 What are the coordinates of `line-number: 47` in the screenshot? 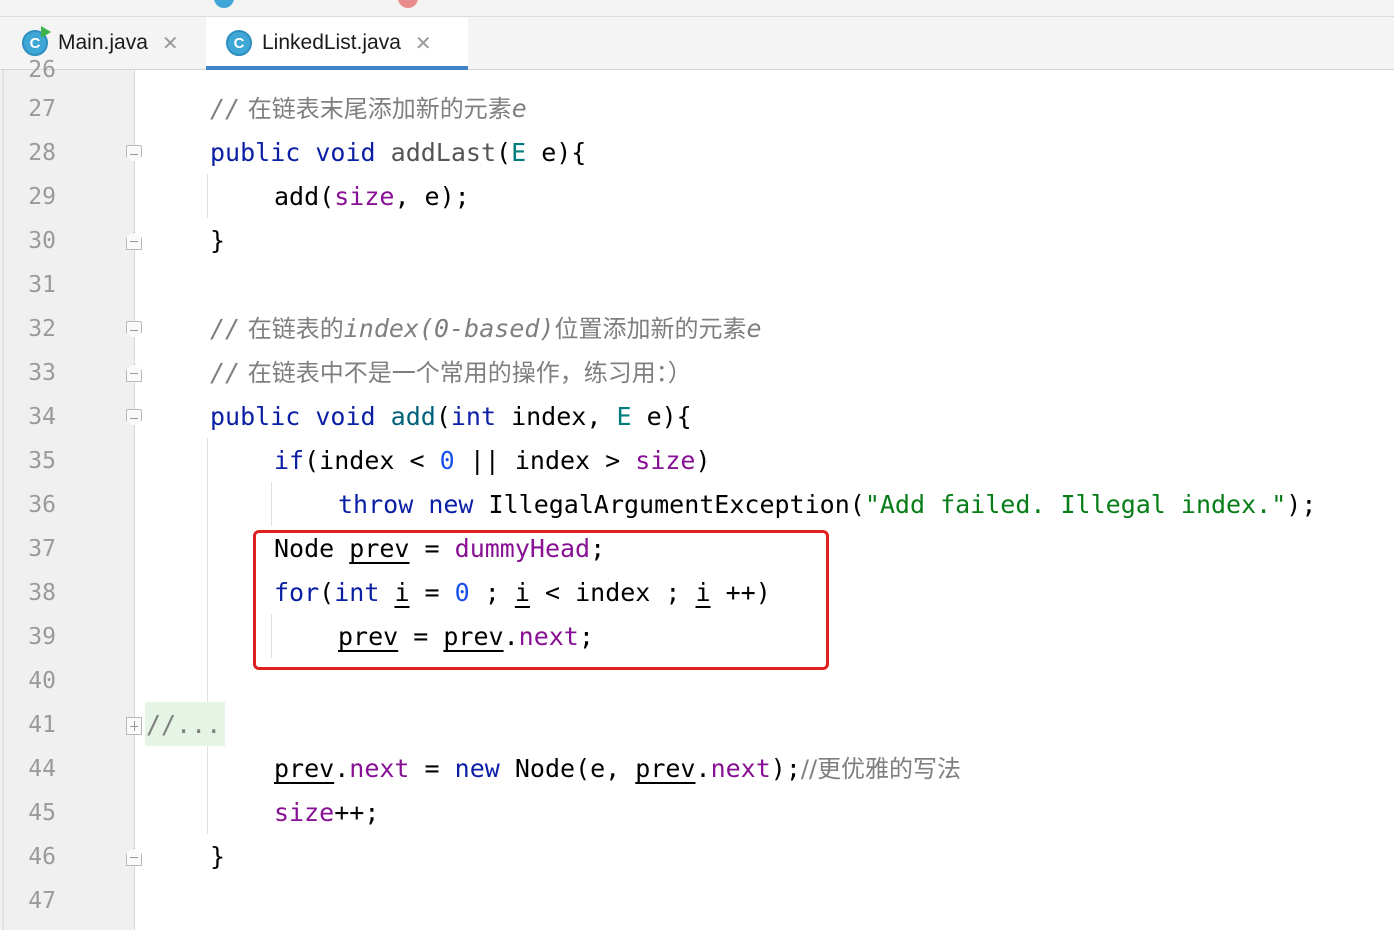 It's located at (42, 901).